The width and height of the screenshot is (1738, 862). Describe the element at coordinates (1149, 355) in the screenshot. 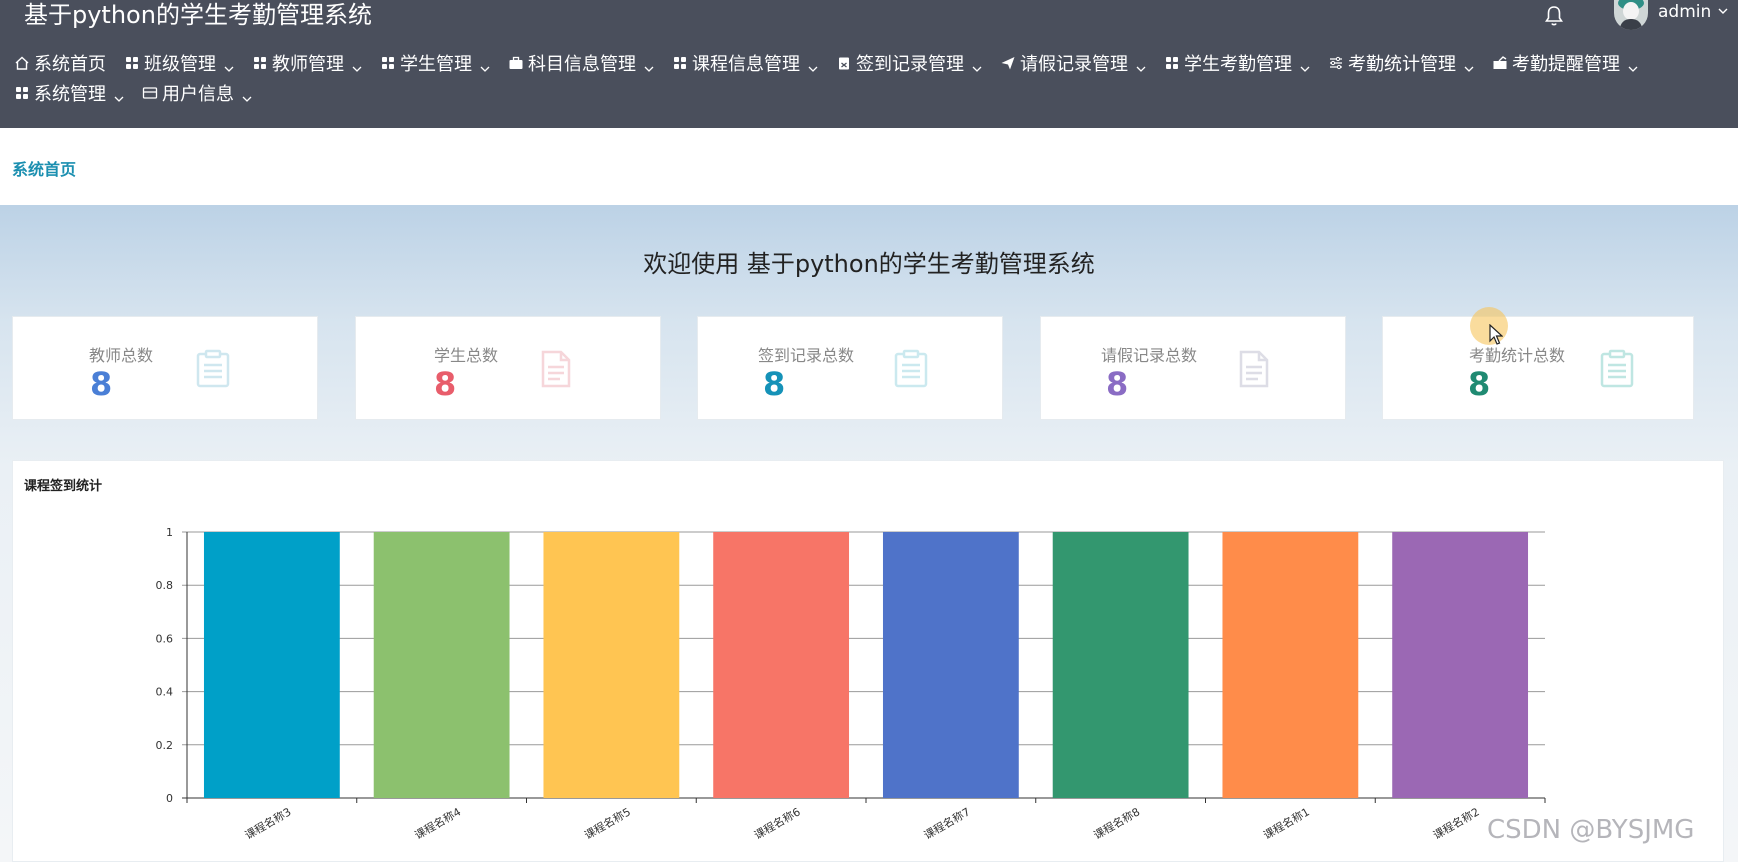

I see `stat-label: 请假记录总数` at that location.